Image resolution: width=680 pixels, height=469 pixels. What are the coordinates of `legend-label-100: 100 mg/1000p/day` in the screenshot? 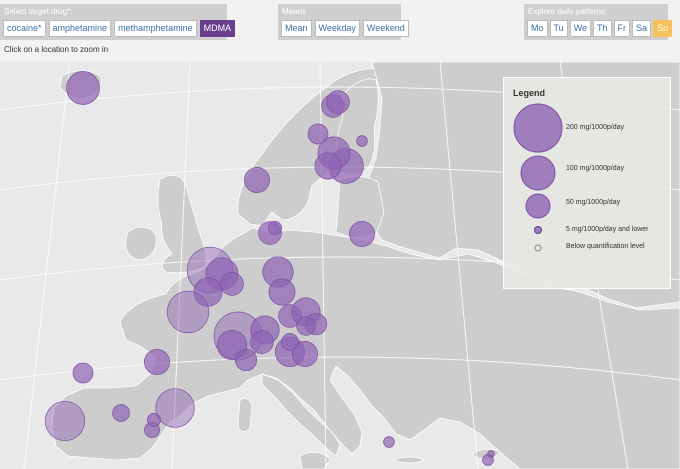 It's located at (595, 168).